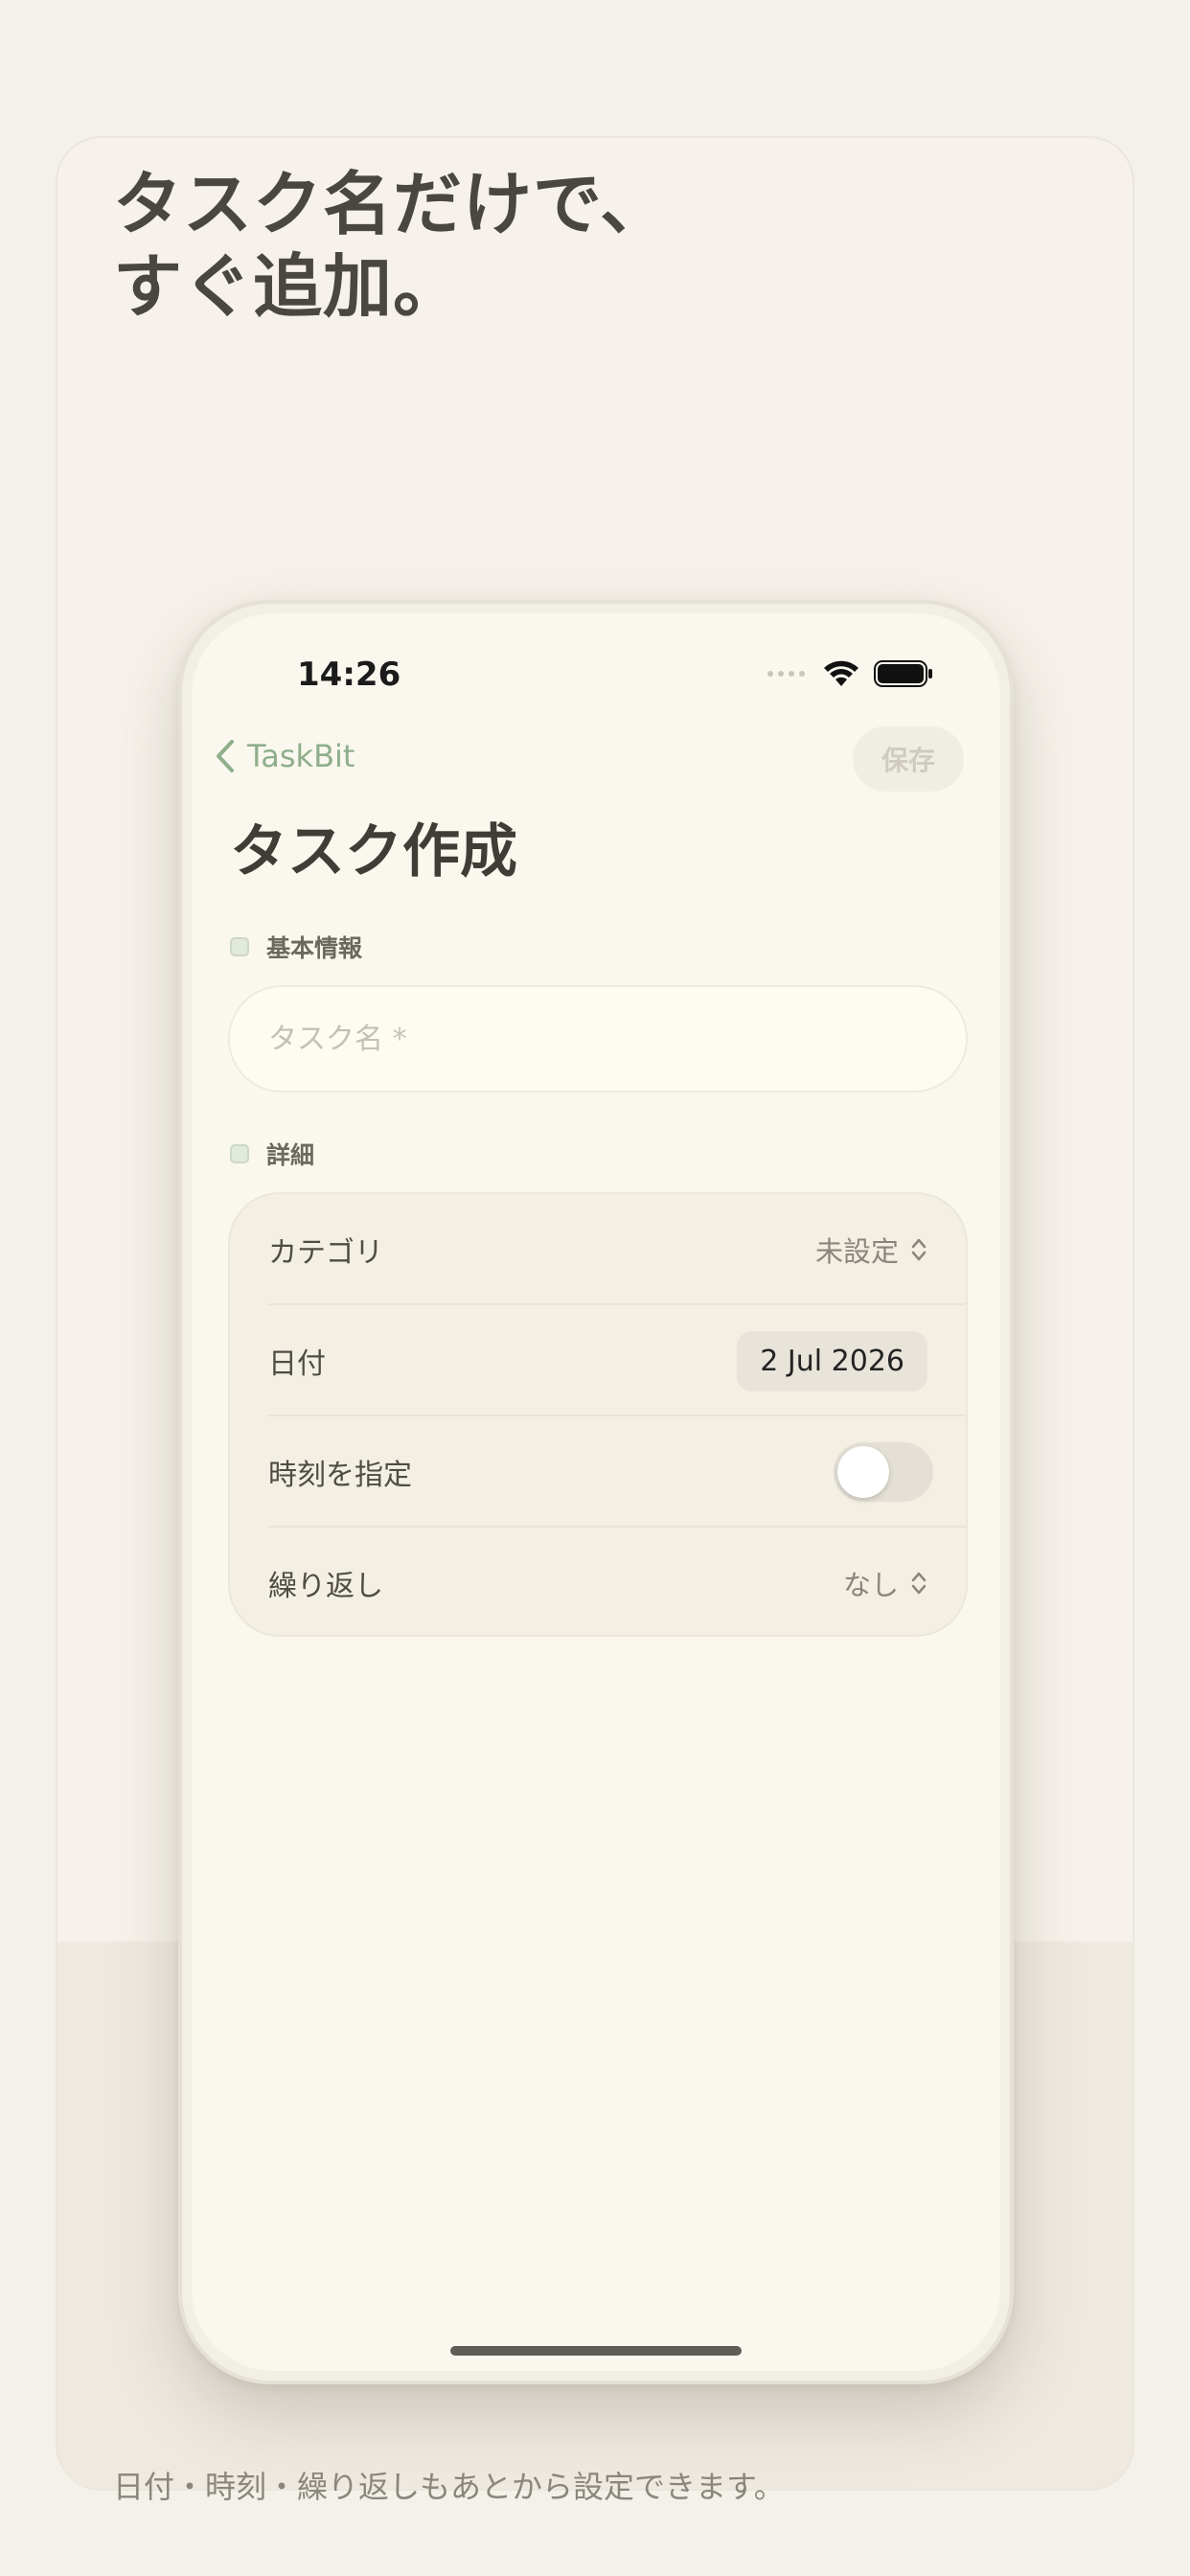 The height and width of the screenshot is (2576, 1190). I want to click on date-picker-button: 2 Jul 2026, so click(832, 1361).